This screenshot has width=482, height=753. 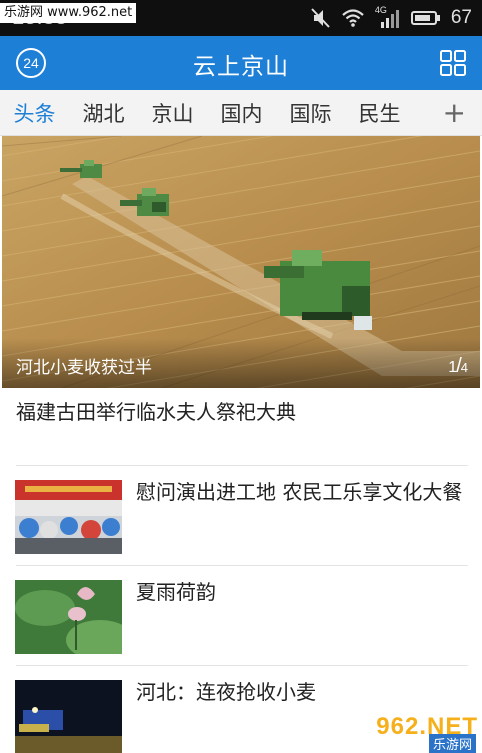 I want to click on app-title: 云上京山, so click(x=241, y=67).